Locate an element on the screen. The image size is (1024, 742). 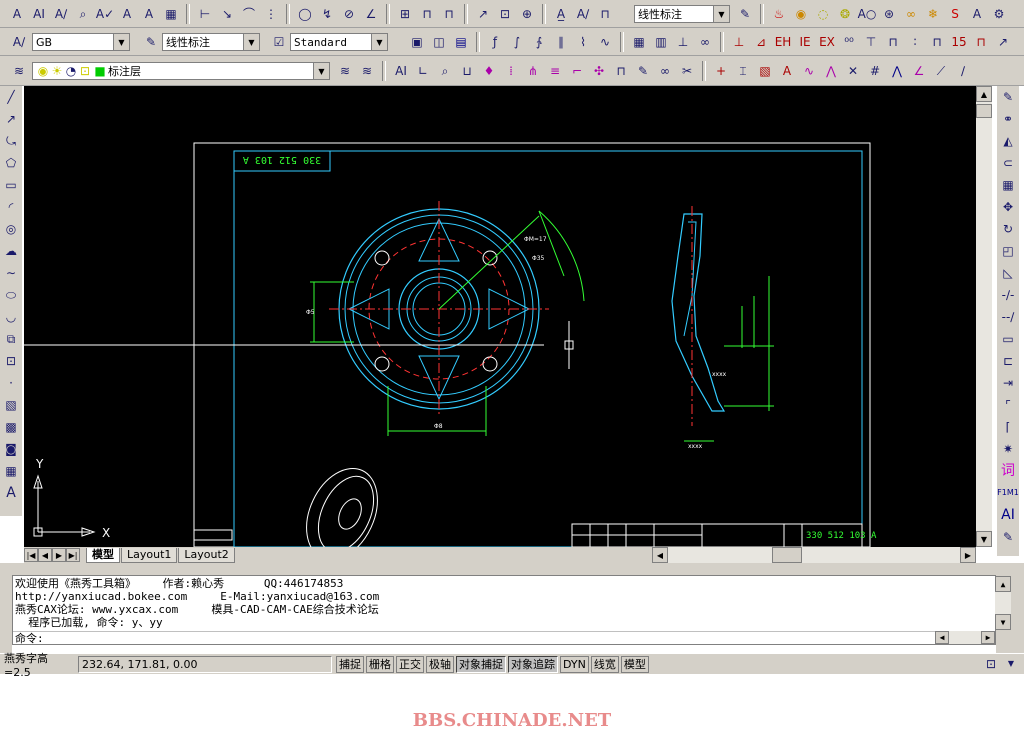
baseline-dim-icon: ⊓ is located at coordinates (427, 14).